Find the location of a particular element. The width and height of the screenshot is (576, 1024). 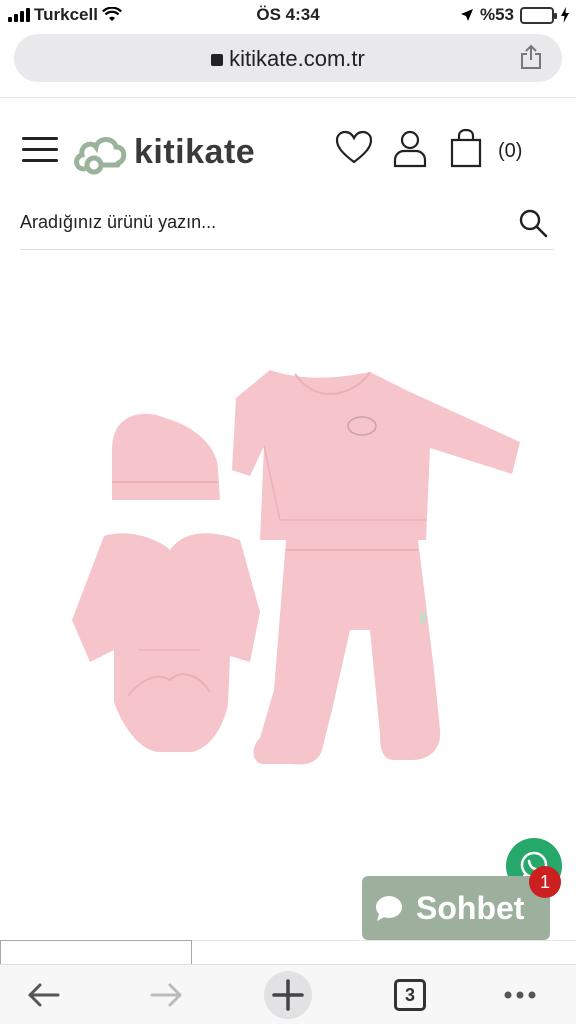

chat-widget-button: Sohbet is located at coordinates (456, 908).